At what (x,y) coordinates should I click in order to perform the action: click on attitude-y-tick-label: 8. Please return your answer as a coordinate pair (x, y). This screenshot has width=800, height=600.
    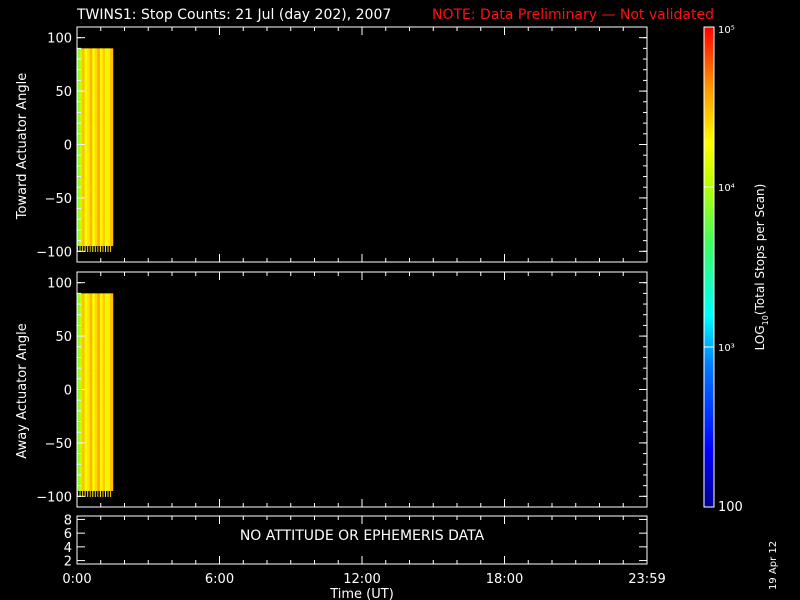
    Looking at the image, I should click on (68, 520).